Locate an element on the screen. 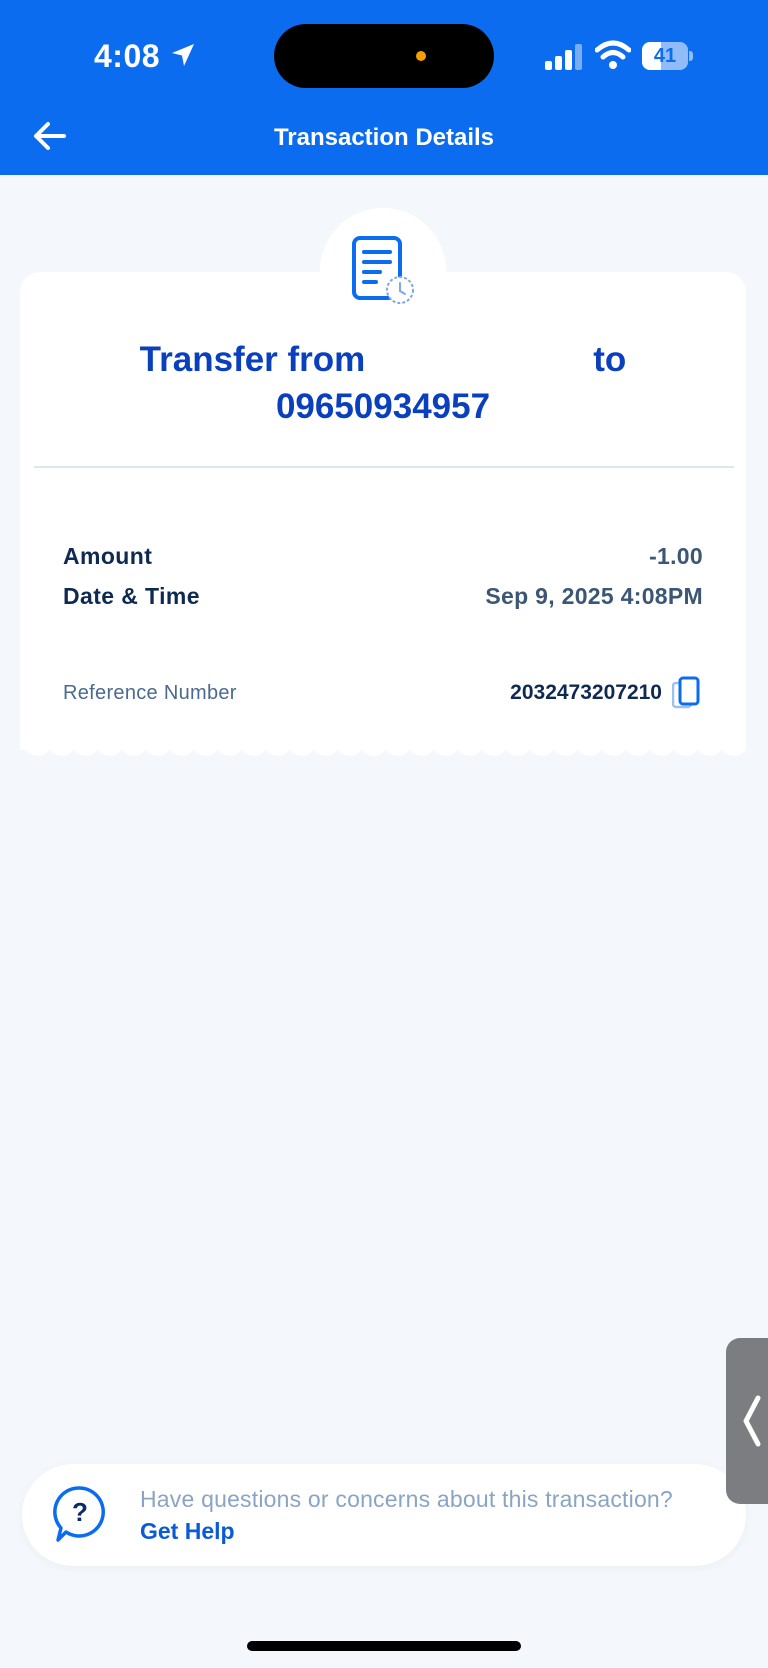 The image size is (768, 1668). help-question-icon: ? is located at coordinates (79, 1514).